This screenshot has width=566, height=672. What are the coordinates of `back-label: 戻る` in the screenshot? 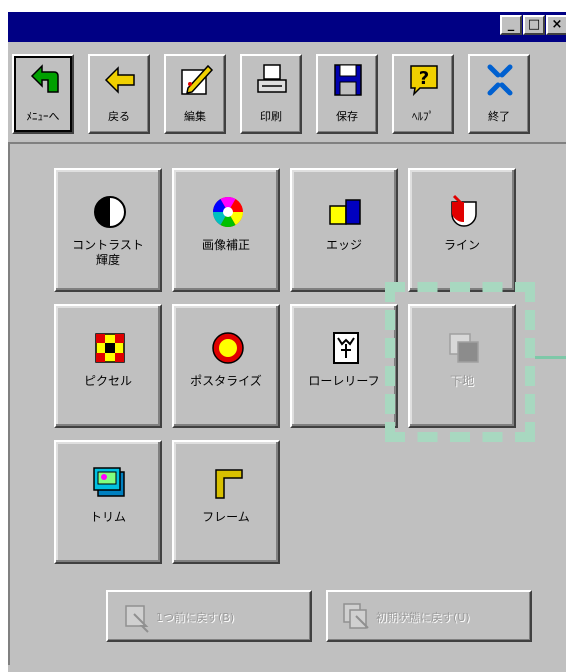 It's located at (119, 116).